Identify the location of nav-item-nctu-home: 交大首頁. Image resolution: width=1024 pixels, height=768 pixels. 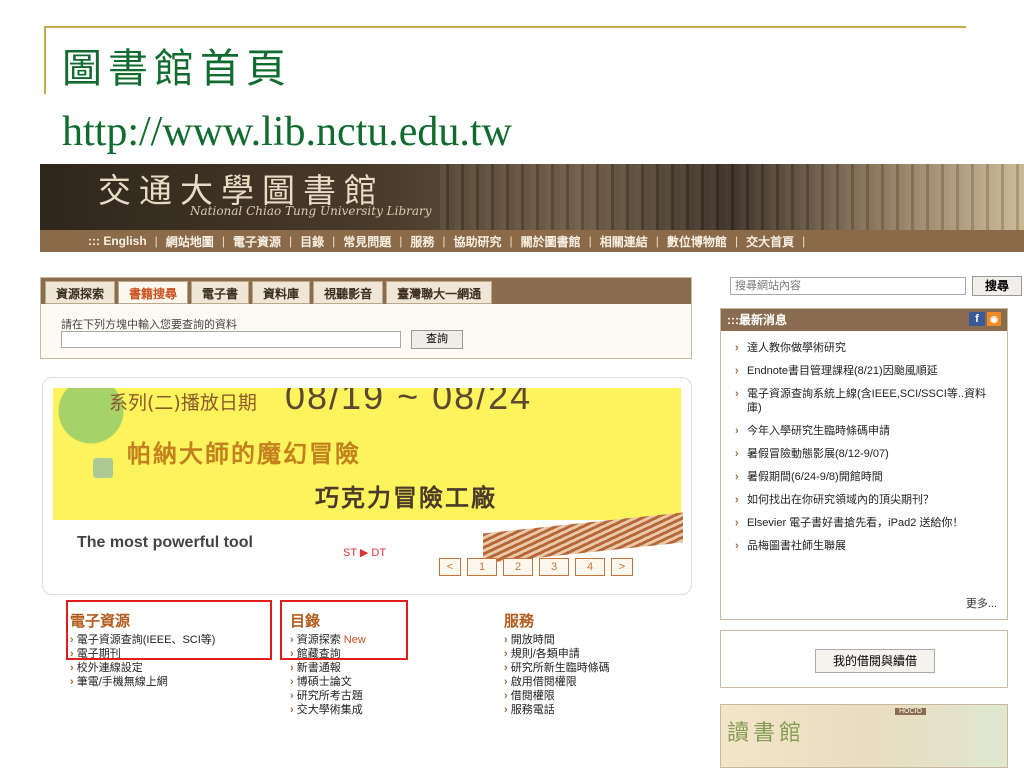
(770, 241).